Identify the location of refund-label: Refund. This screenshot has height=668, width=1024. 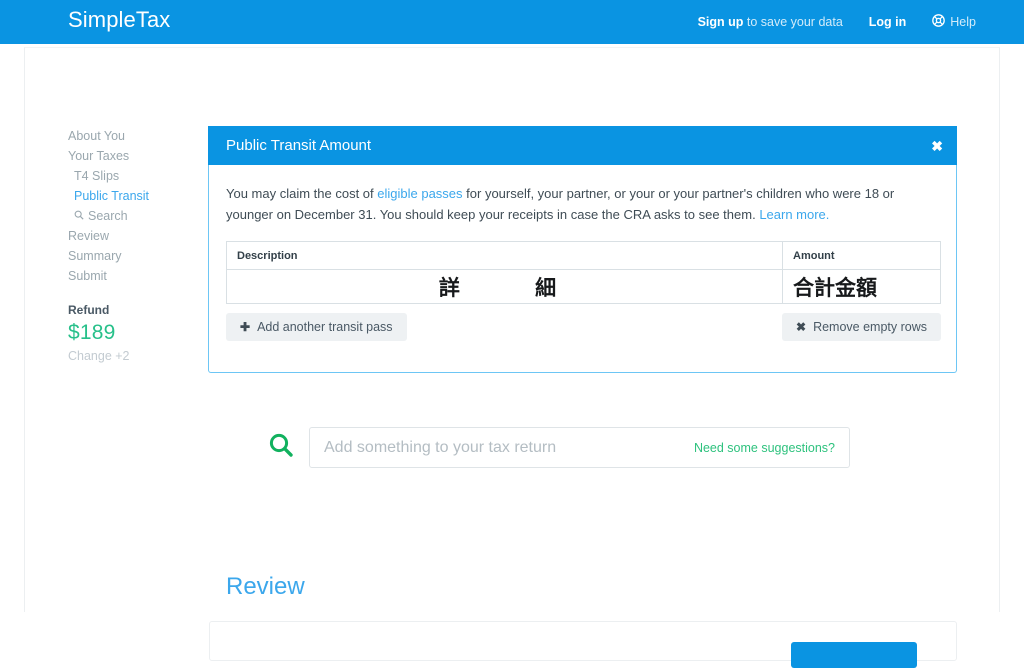
(89, 310).